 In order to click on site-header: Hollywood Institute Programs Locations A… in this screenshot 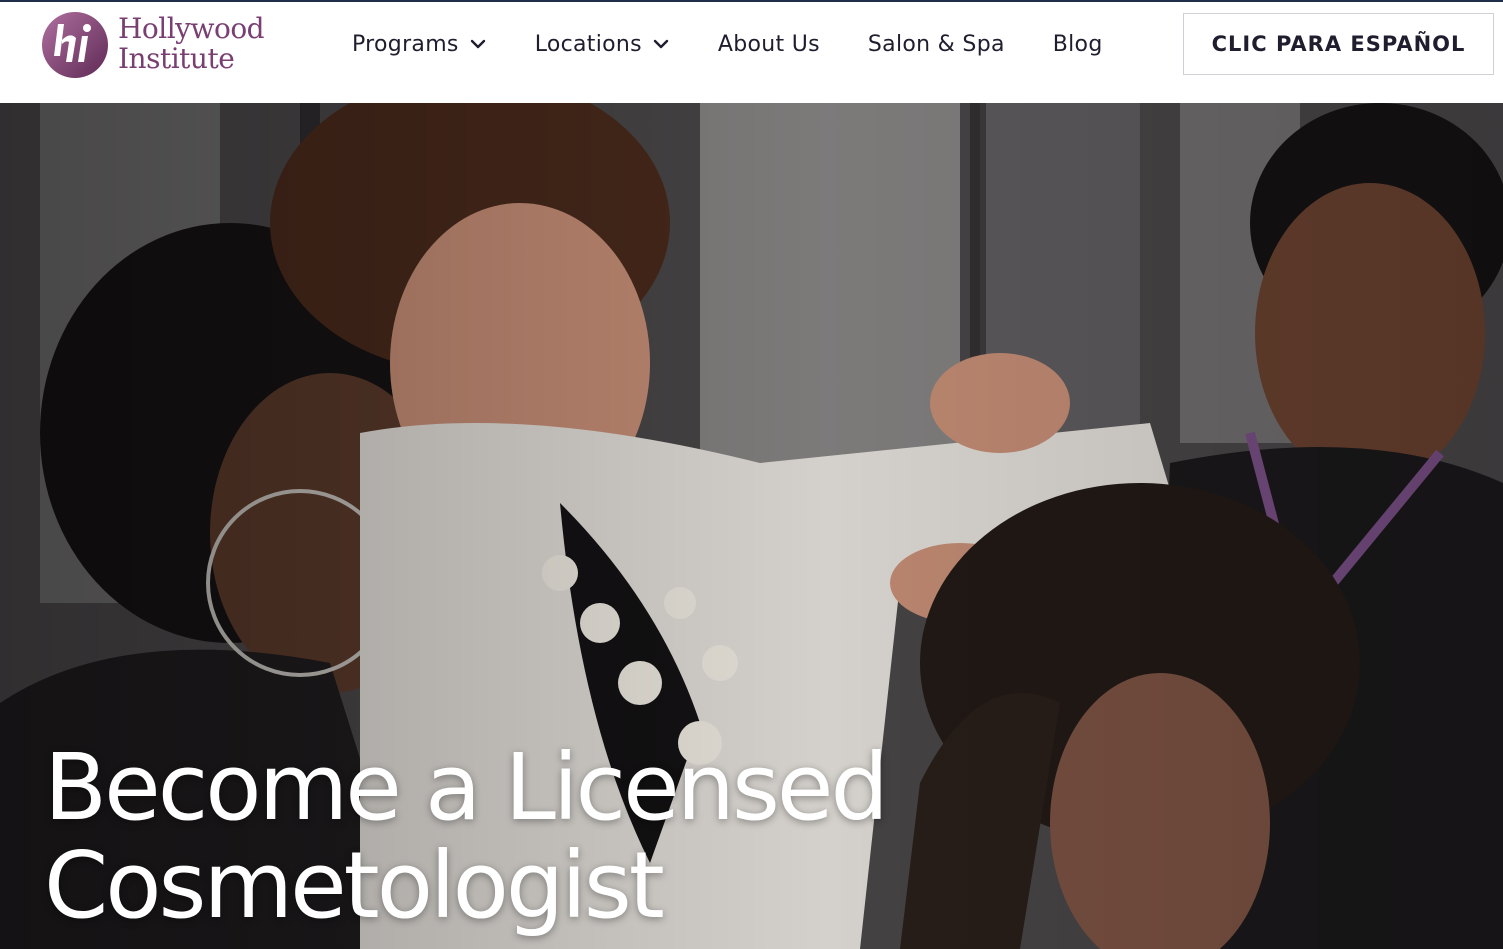, I will do `click(751, 51)`.